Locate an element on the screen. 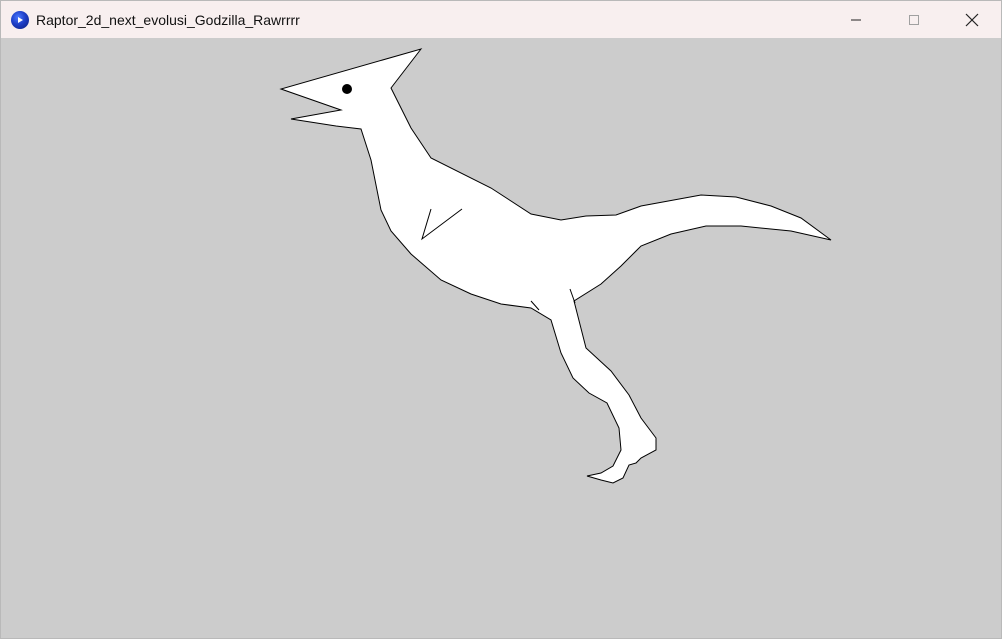  window-title: Raptor_2d_next_evolusi_Godzilla_Rawrrrr is located at coordinates (168, 19).